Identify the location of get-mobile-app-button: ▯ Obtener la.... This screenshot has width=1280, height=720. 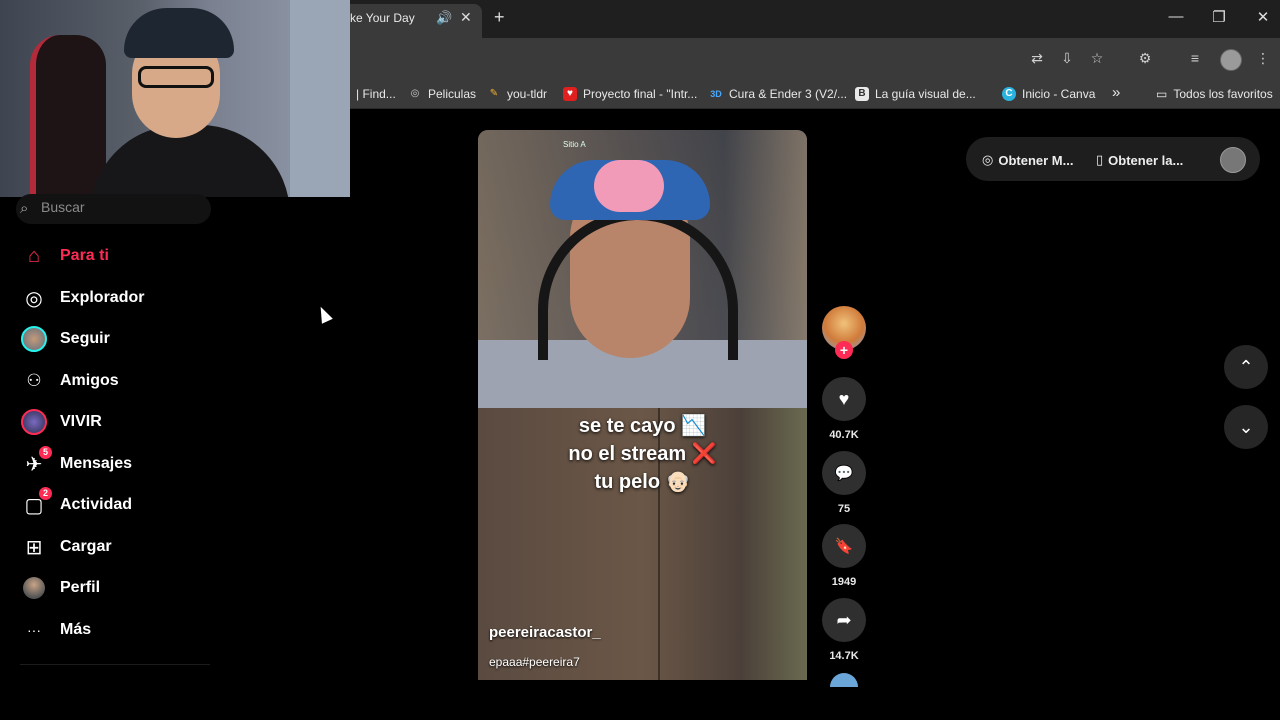
(1139, 160).